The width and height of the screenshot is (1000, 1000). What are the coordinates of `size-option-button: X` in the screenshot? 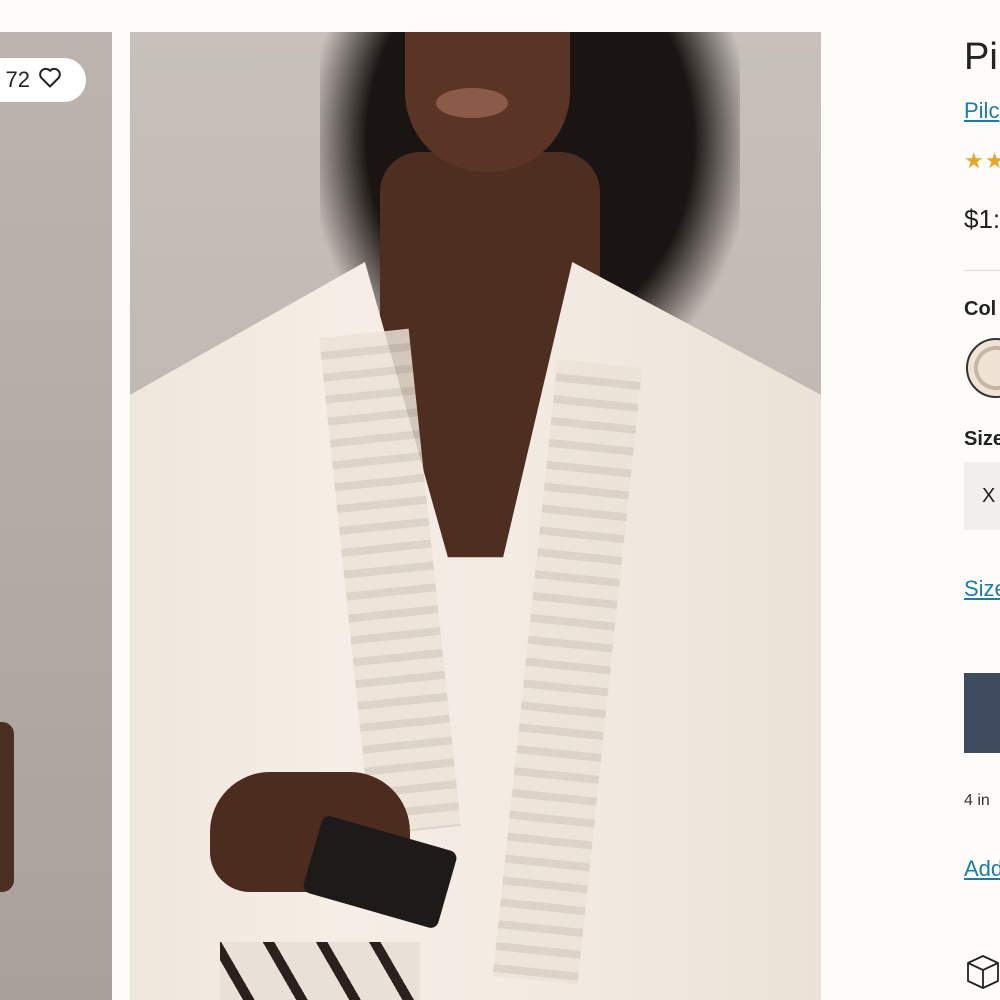 It's located at (982, 496).